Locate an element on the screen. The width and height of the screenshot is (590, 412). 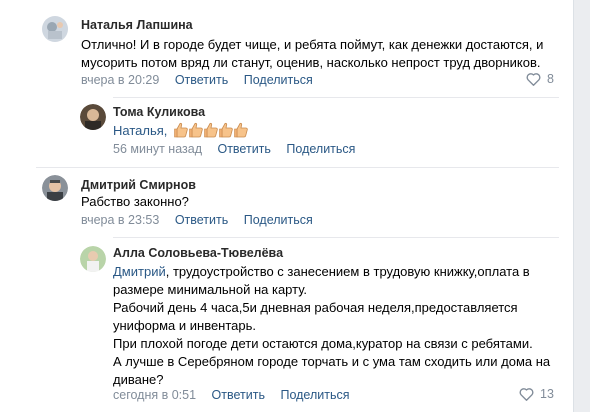
comment-time: 56 минут назад is located at coordinates (157, 149).